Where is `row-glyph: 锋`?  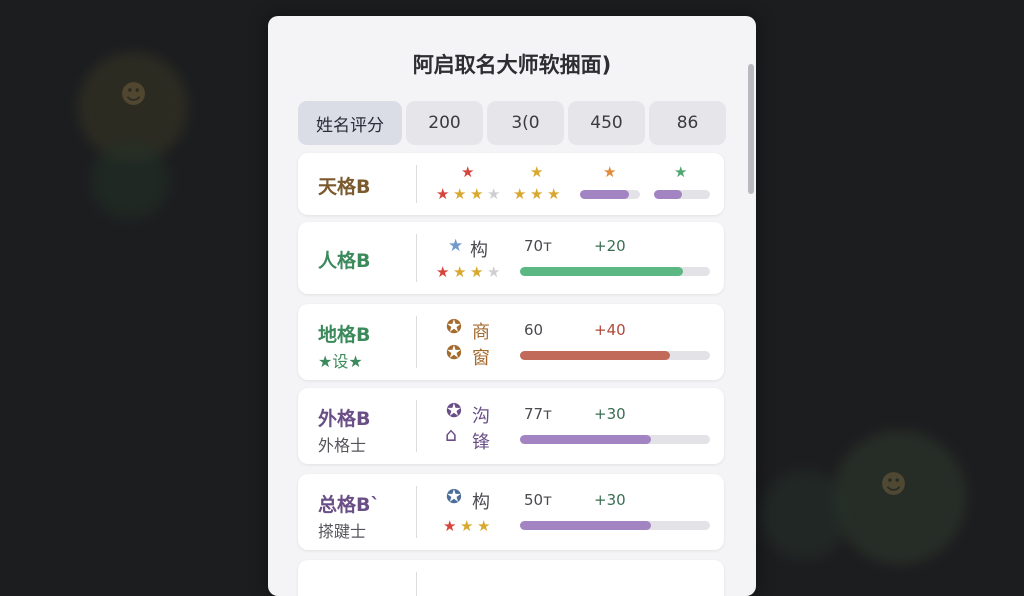 row-glyph: 锋 is located at coordinates (481, 442).